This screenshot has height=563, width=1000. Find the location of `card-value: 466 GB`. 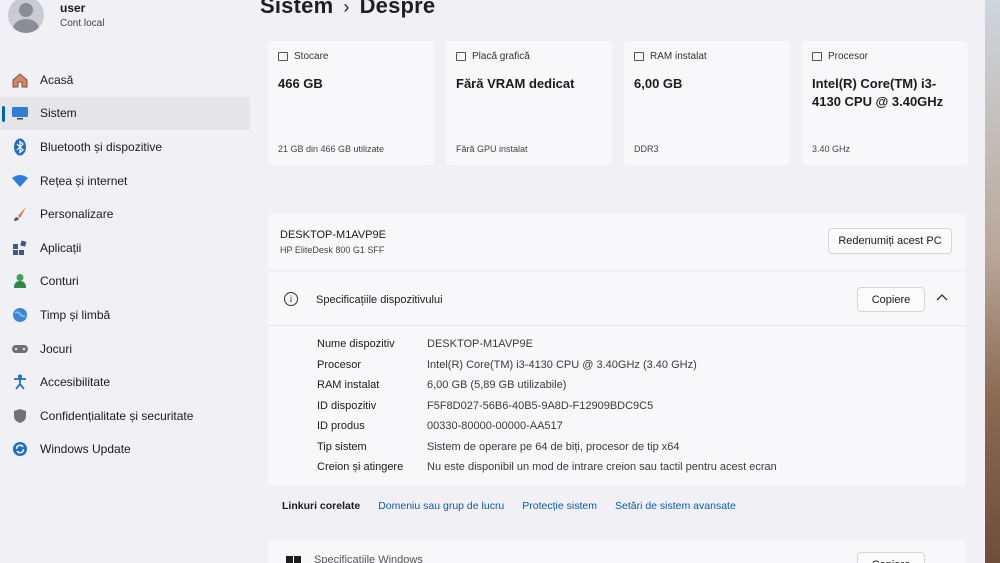

card-value: 466 GB is located at coordinates (300, 83).